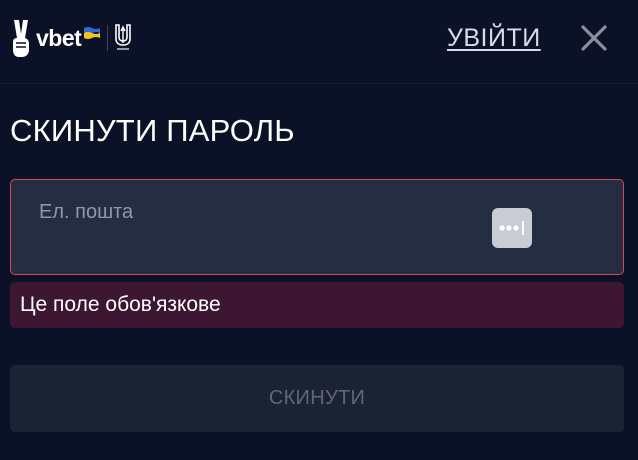 This screenshot has width=638, height=460. I want to click on brand-name: vbet, so click(59, 38).